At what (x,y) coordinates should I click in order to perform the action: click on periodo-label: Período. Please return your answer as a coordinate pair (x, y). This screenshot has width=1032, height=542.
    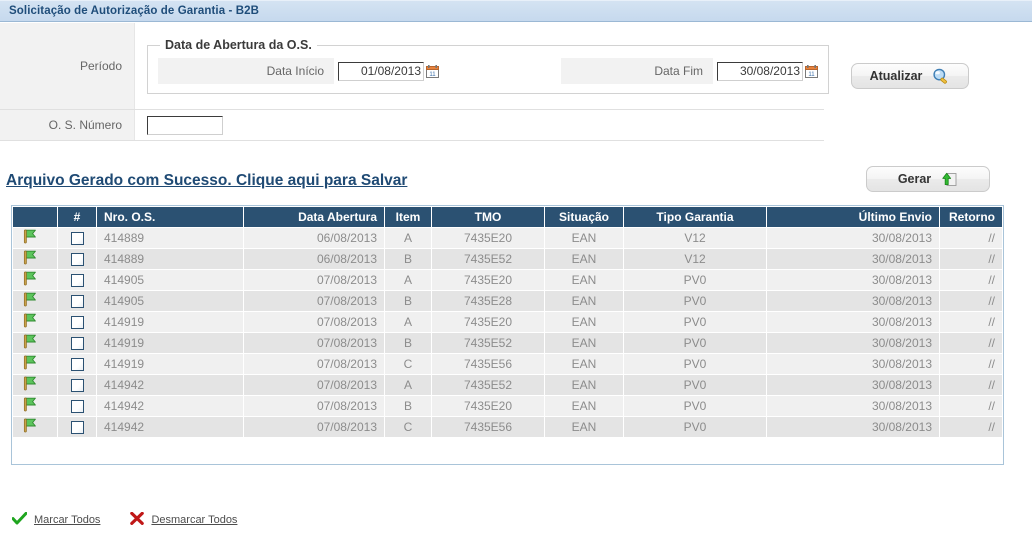
    Looking at the image, I should click on (67, 66).